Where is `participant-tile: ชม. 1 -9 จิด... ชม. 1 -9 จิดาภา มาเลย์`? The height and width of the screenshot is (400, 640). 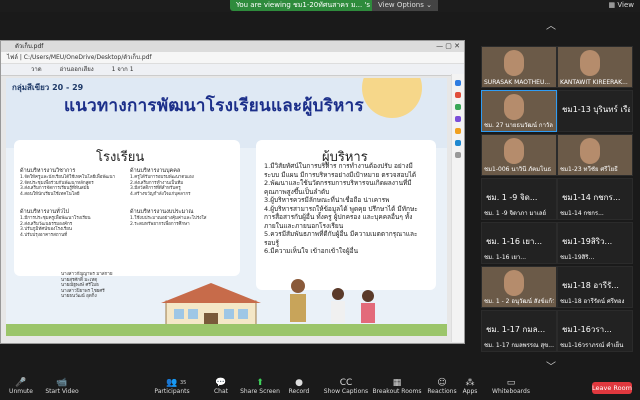
participant-tile: ชม. 1 -9 จิด... ชม. 1 -9 จิดาภา มาเลย์ is located at coordinates (519, 199).